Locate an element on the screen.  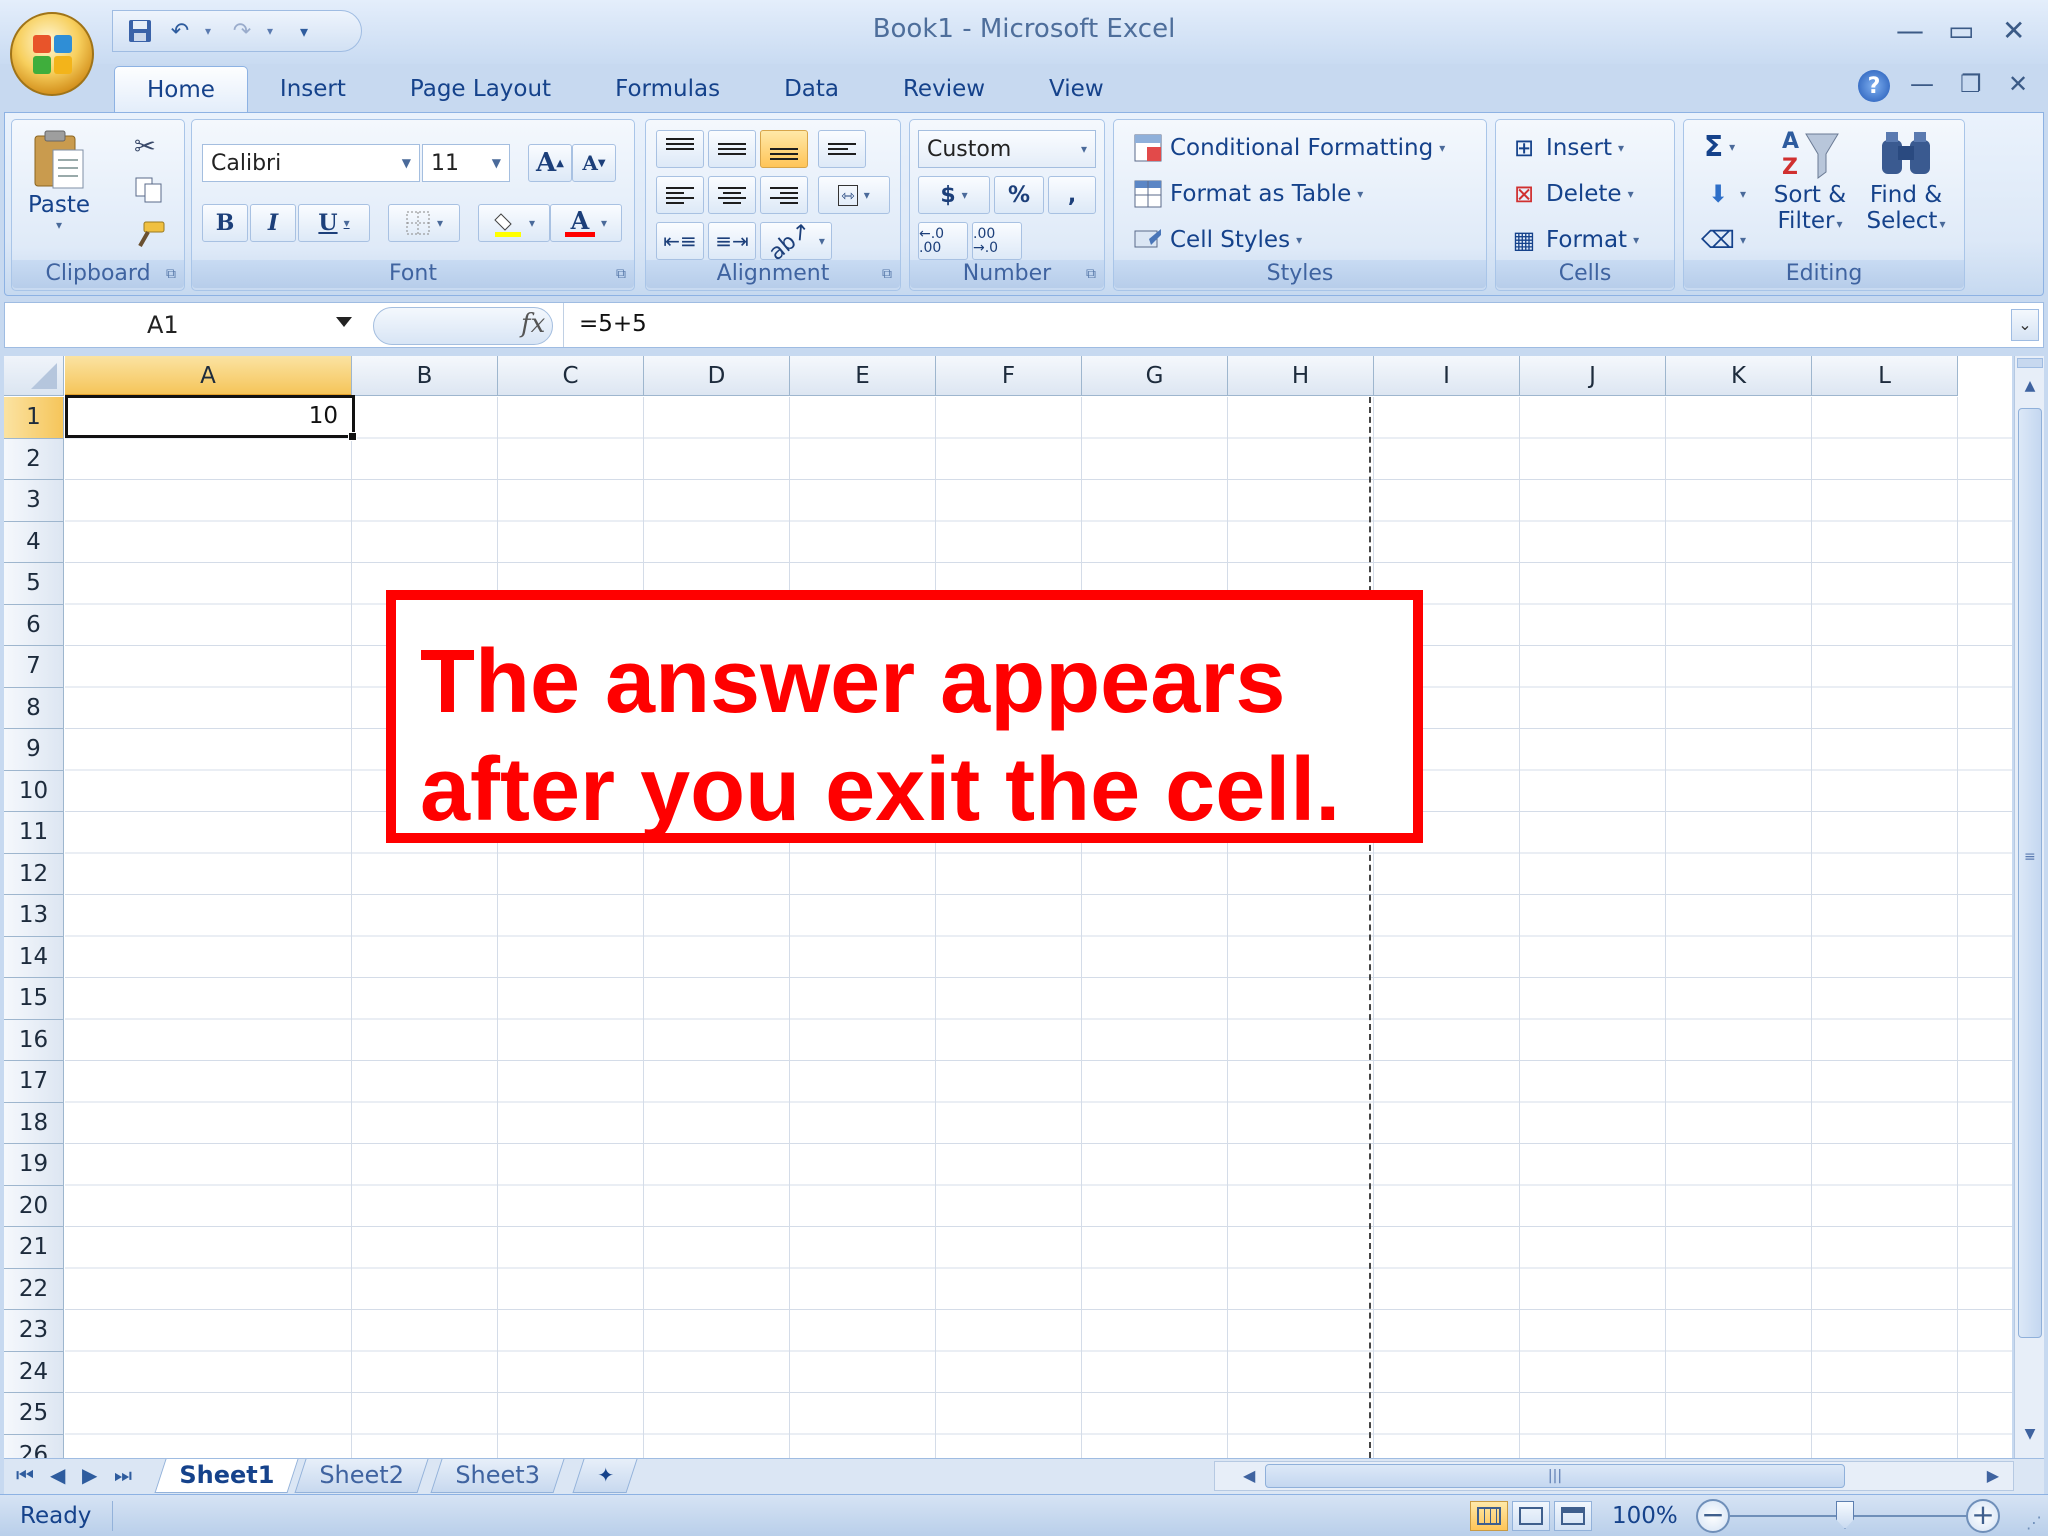
next-sheet-icon: ▶ is located at coordinates (89, 1475).